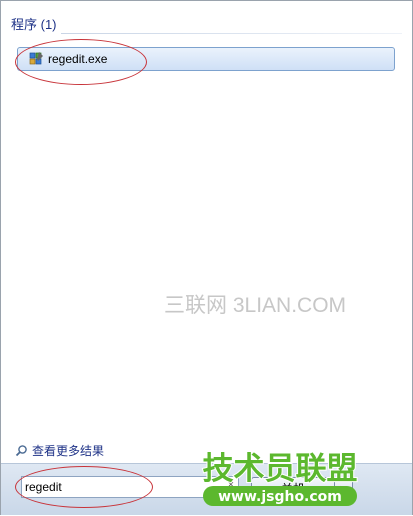 This screenshot has height=516, width=413. I want to click on search-icon, so click(21, 450).